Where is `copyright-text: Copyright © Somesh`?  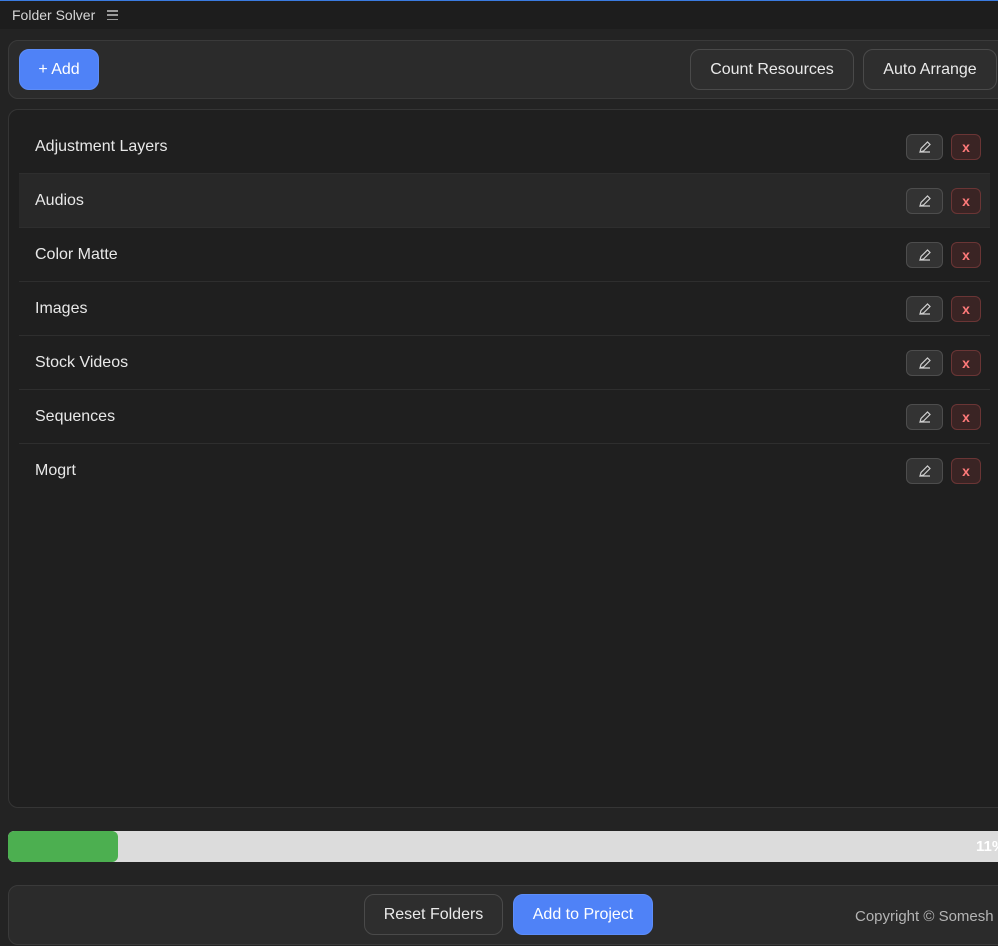
copyright-text: Copyright © Somesh is located at coordinates (924, 916).